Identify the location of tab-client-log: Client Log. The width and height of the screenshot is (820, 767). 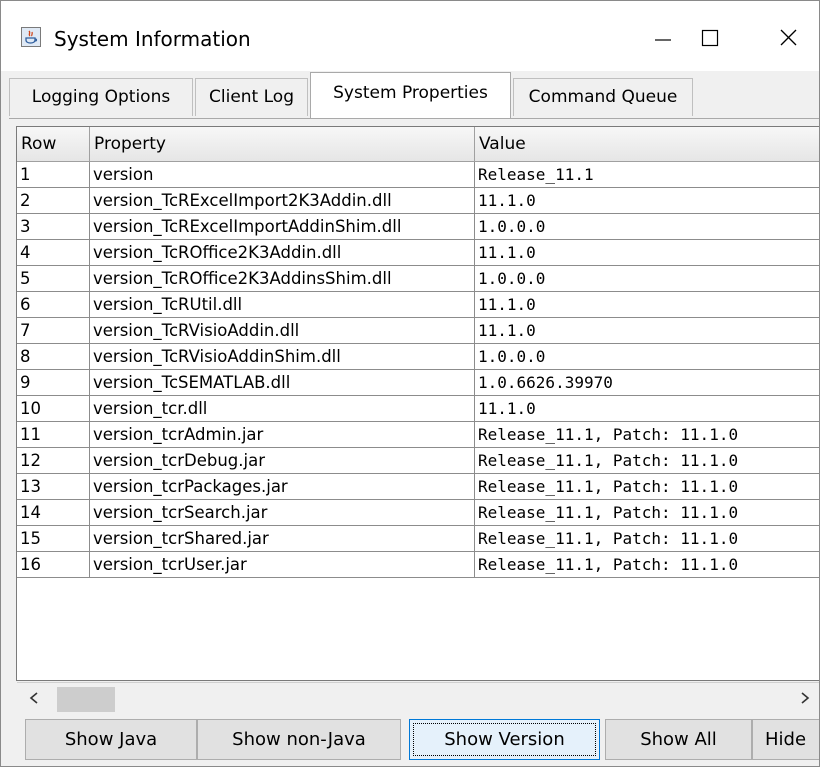
(251, 97).